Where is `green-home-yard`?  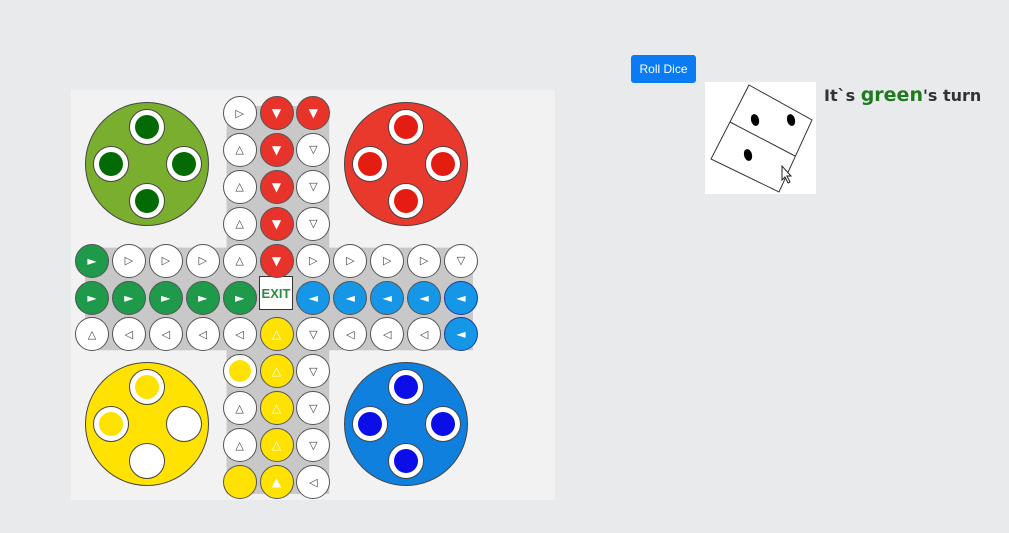 green-home-yard is located at coordinates (147, 164).